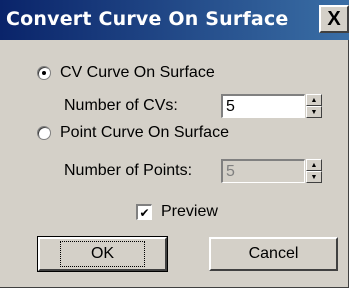  What do you see at coordinates (144, 132) in the screenshot?
I see `point-curve-label: Point Curve On Surface` at bounding box center [144, 132].